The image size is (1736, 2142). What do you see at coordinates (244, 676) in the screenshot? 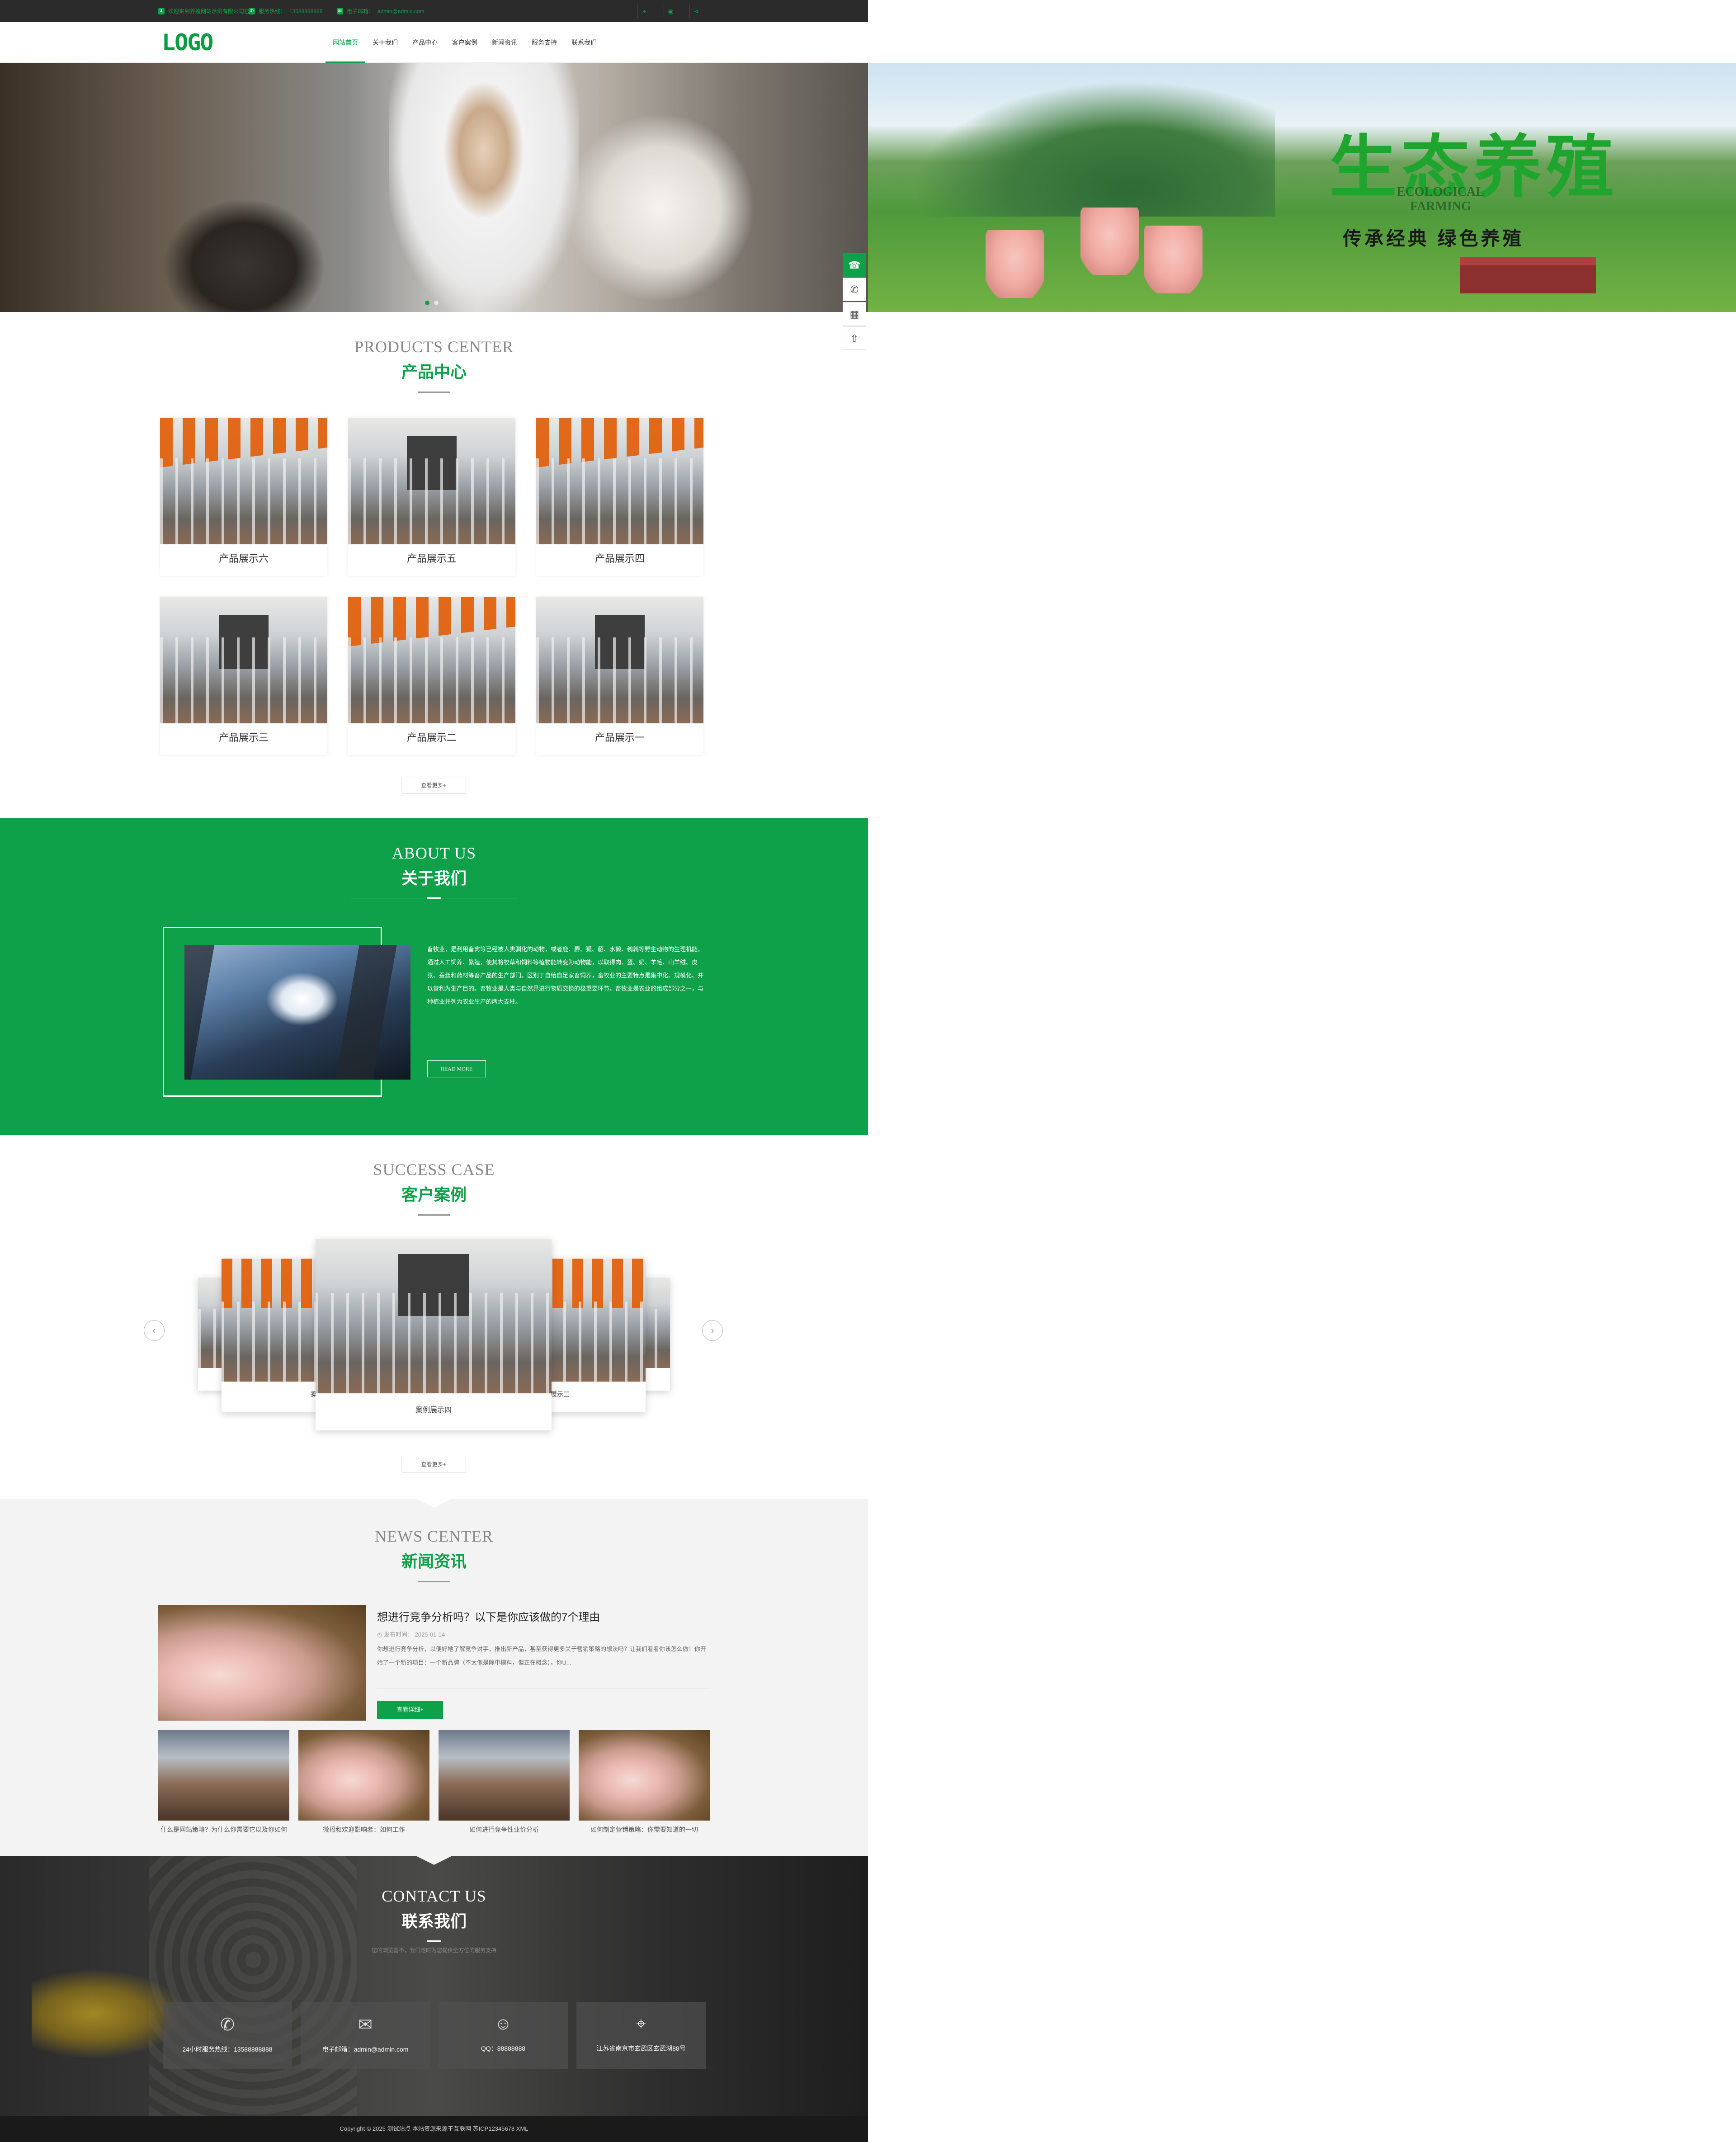
I see `product-card: 产品展示三` at bounding box center [244, 676].